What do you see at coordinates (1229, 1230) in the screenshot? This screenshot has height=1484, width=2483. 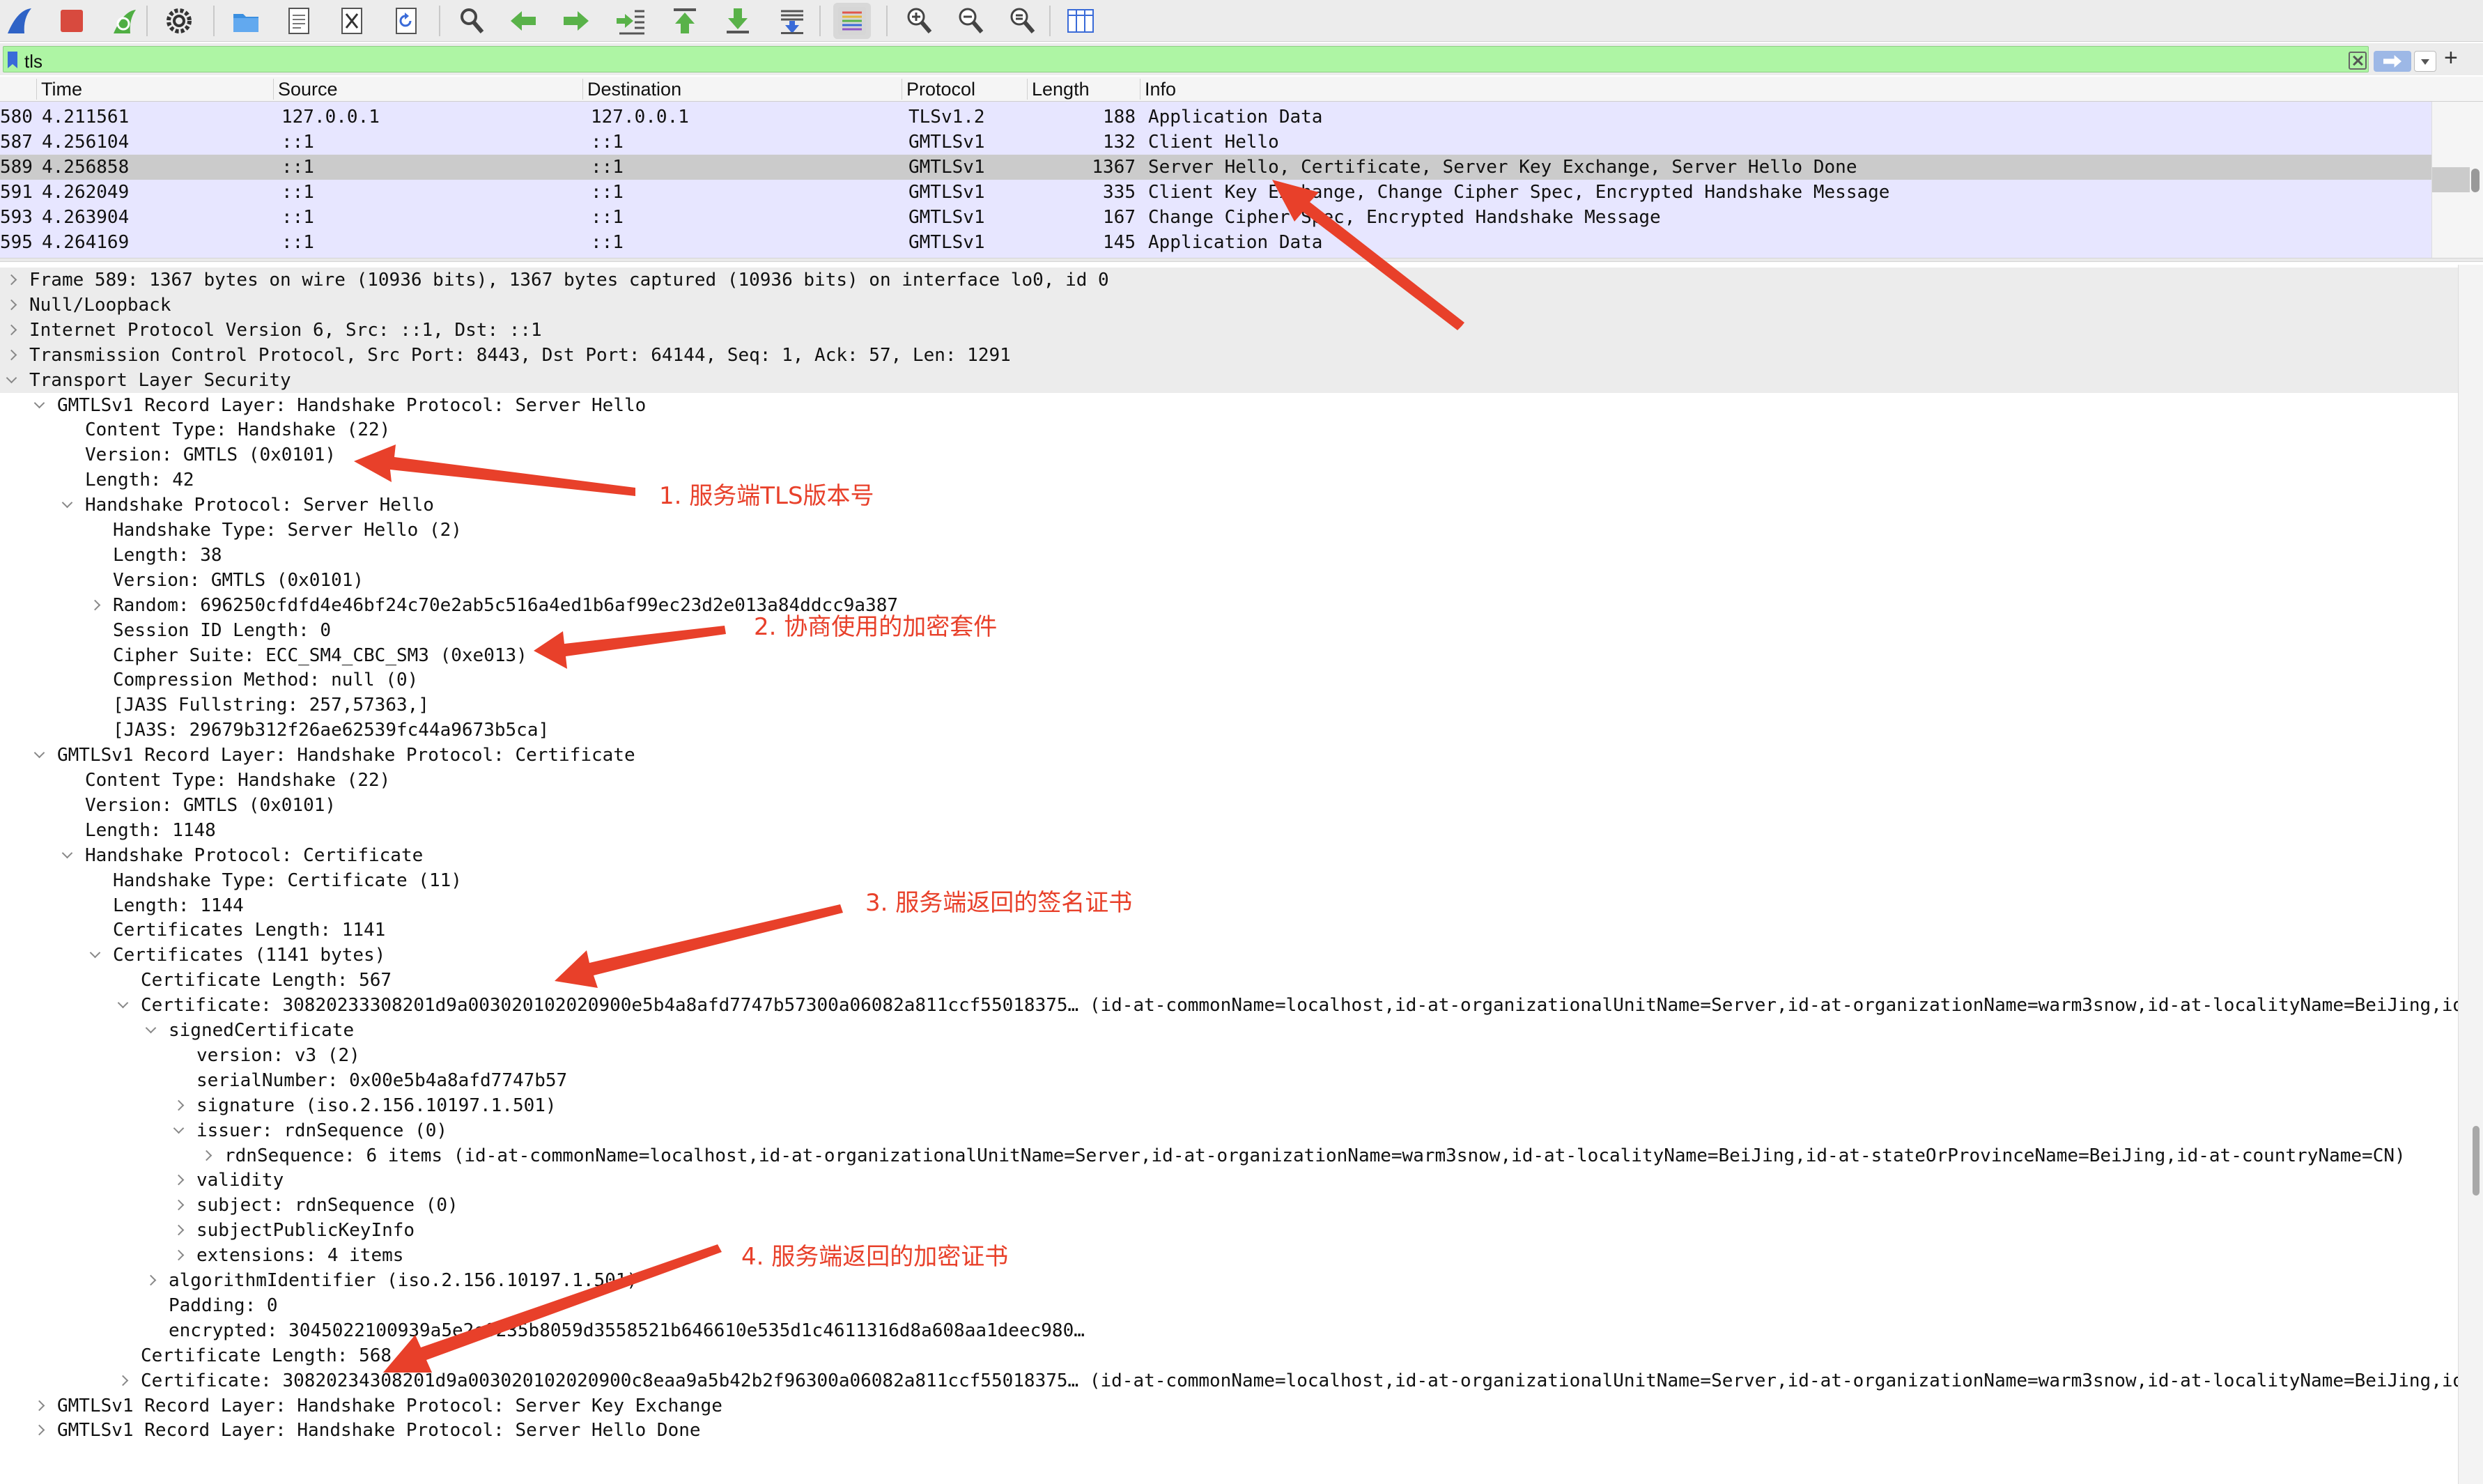 I see `tree-item: subjectPublicKeyInfo` at bounding box center [1229, 1230].